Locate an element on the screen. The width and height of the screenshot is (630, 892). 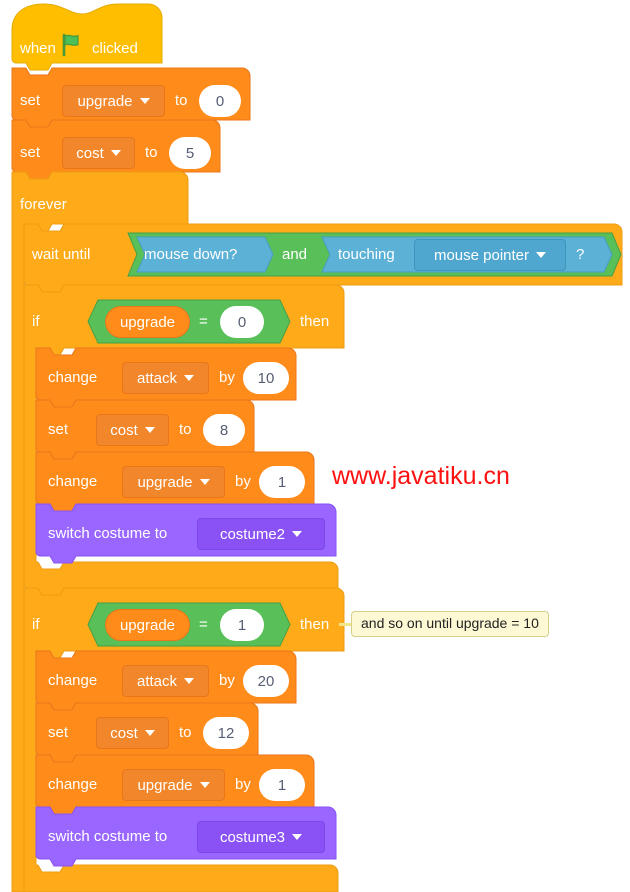
set-cost-8-variable-dropdown: cost is located at coordinates (132, 430).